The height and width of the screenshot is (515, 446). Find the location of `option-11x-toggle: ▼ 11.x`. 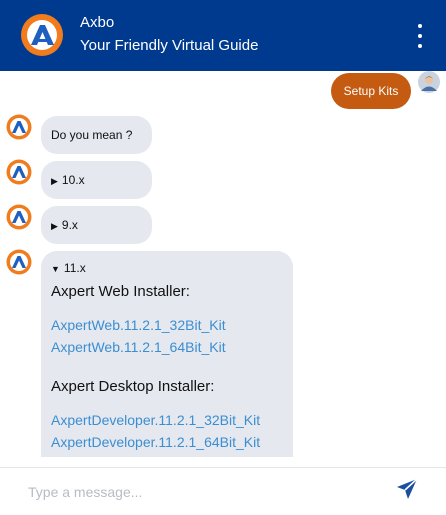

option-11x-toggle: ▼ 11.x is located at coordinates (167, 268).